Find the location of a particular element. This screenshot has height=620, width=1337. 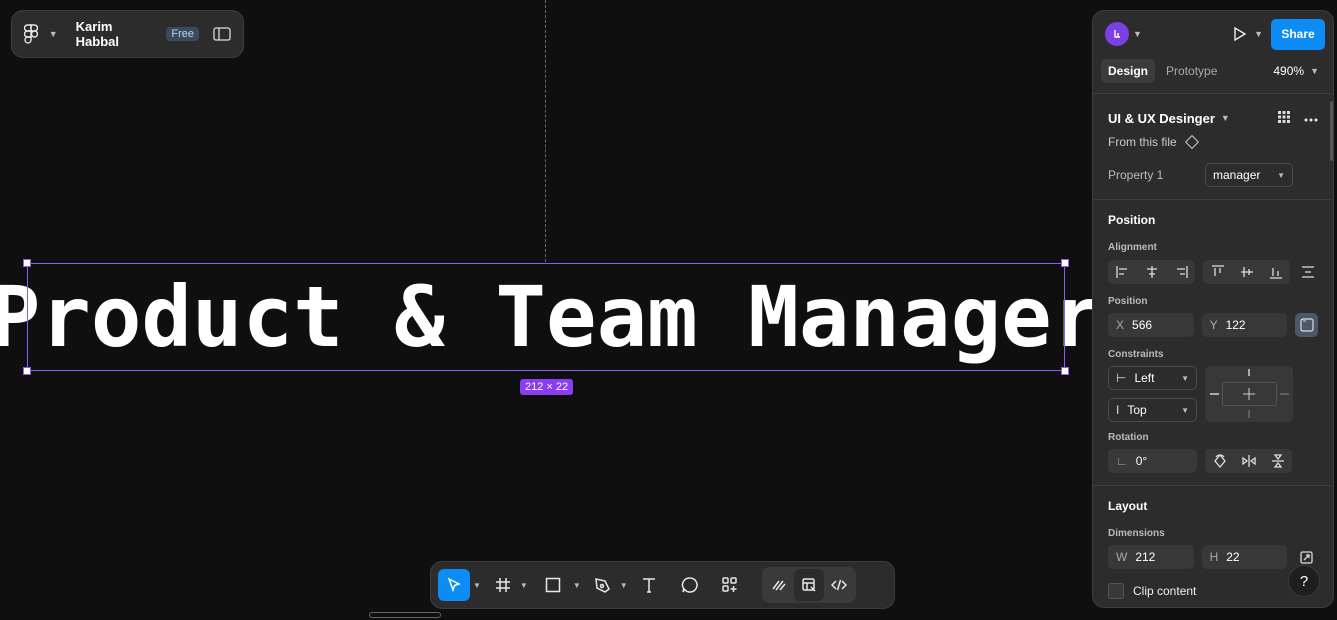

zoom-level: 490% is located at coordinates (1288, 71).